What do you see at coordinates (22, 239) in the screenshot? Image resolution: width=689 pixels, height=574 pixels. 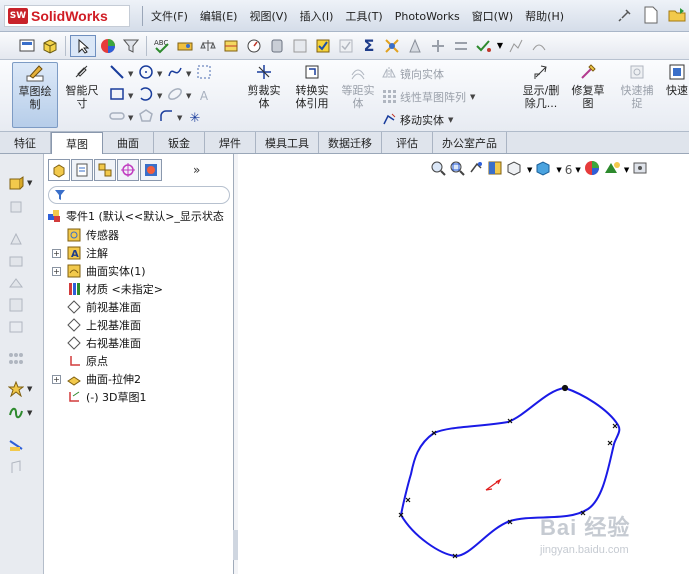 I see `revolve-disabled-icon` at bounding box center [22, 239].